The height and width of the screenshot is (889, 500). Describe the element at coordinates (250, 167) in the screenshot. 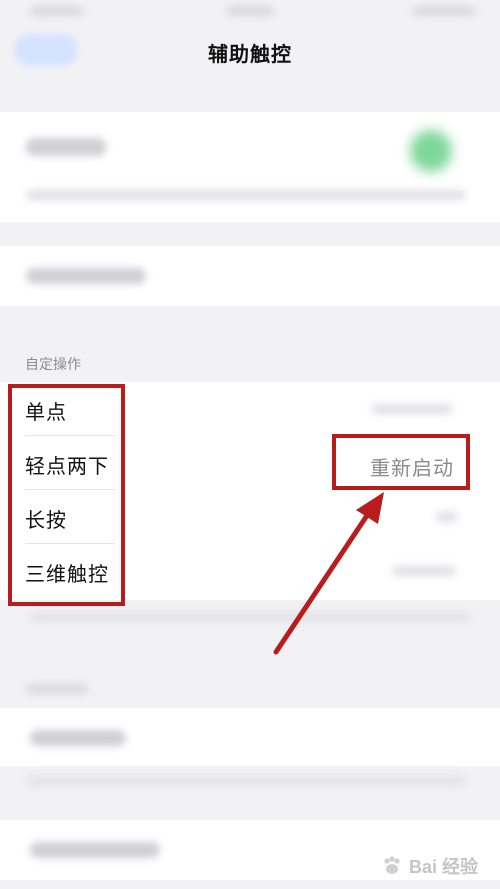

I see `assistive-touch-toggle-card` at that location.